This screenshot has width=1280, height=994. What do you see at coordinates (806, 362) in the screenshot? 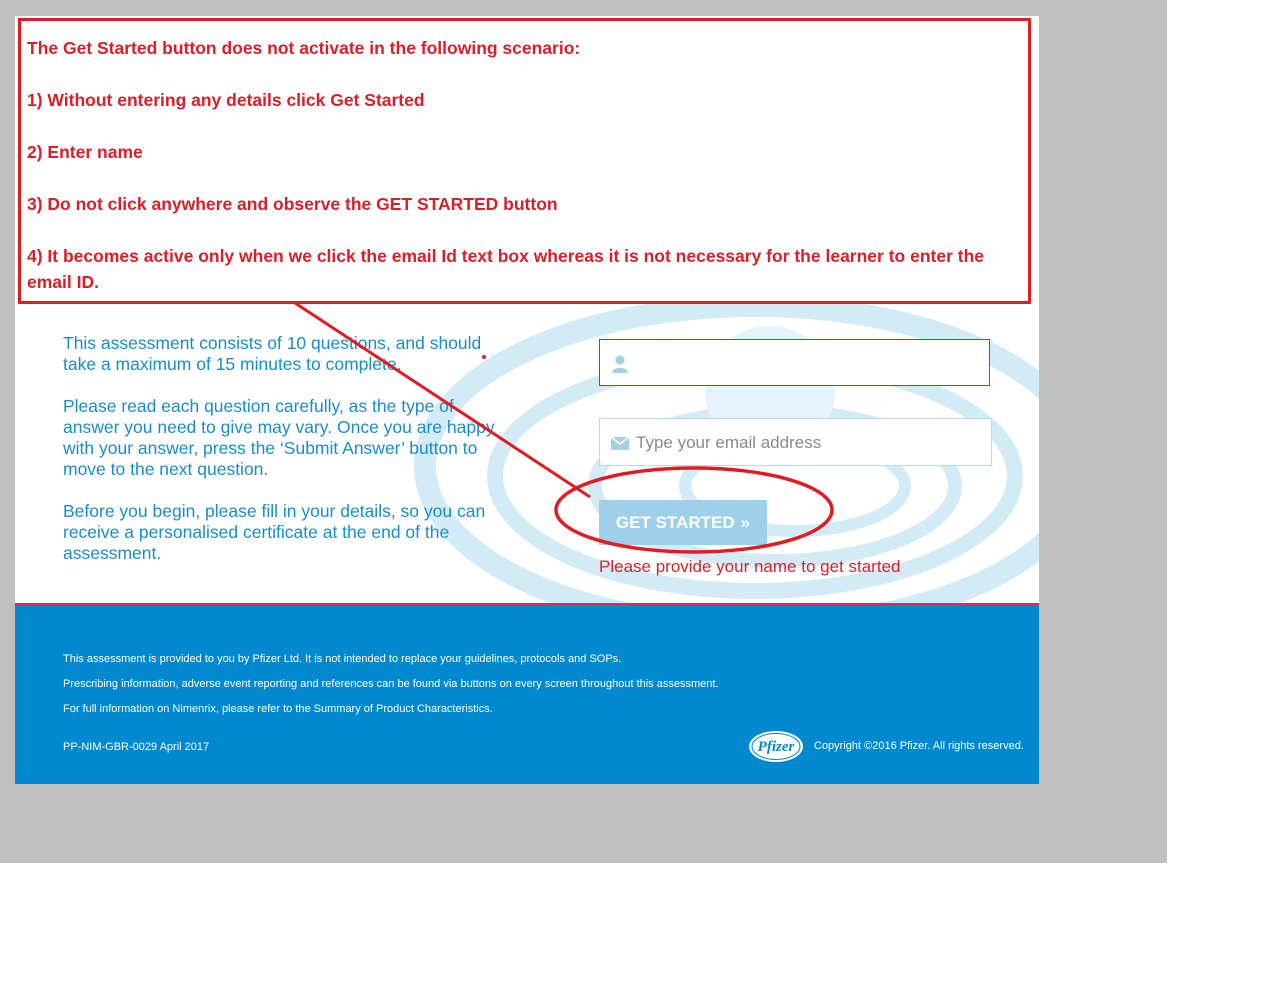
I see `name-input` at bounding box center [806, 362].